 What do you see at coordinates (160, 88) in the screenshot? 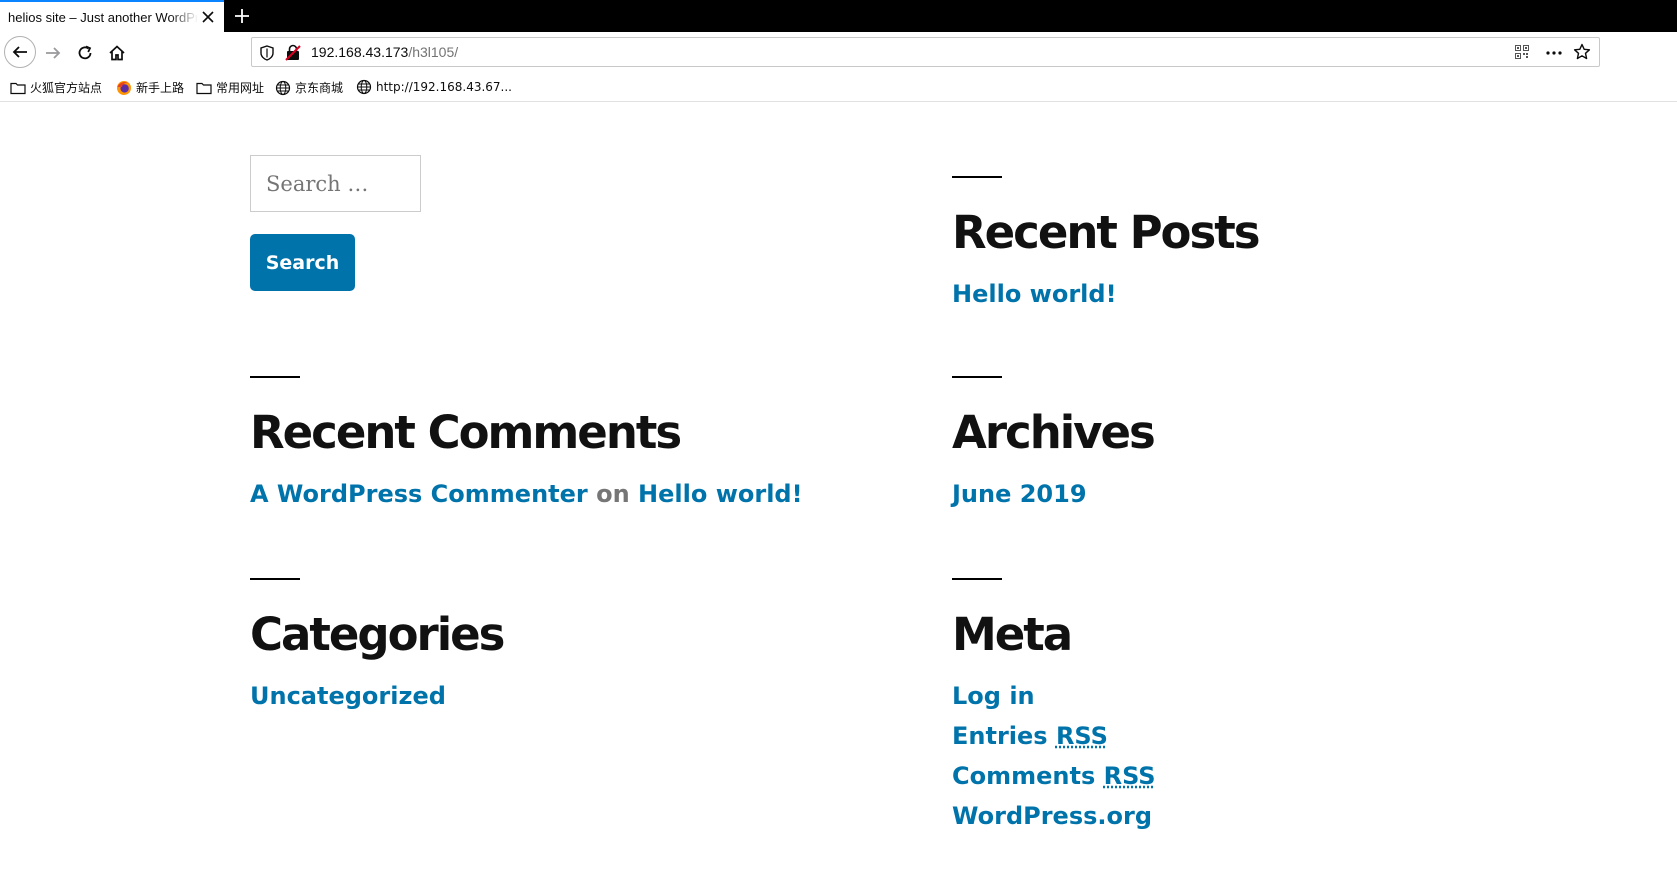
I see `bookmark-label: 新手上路` at bounding box center [160, 88].